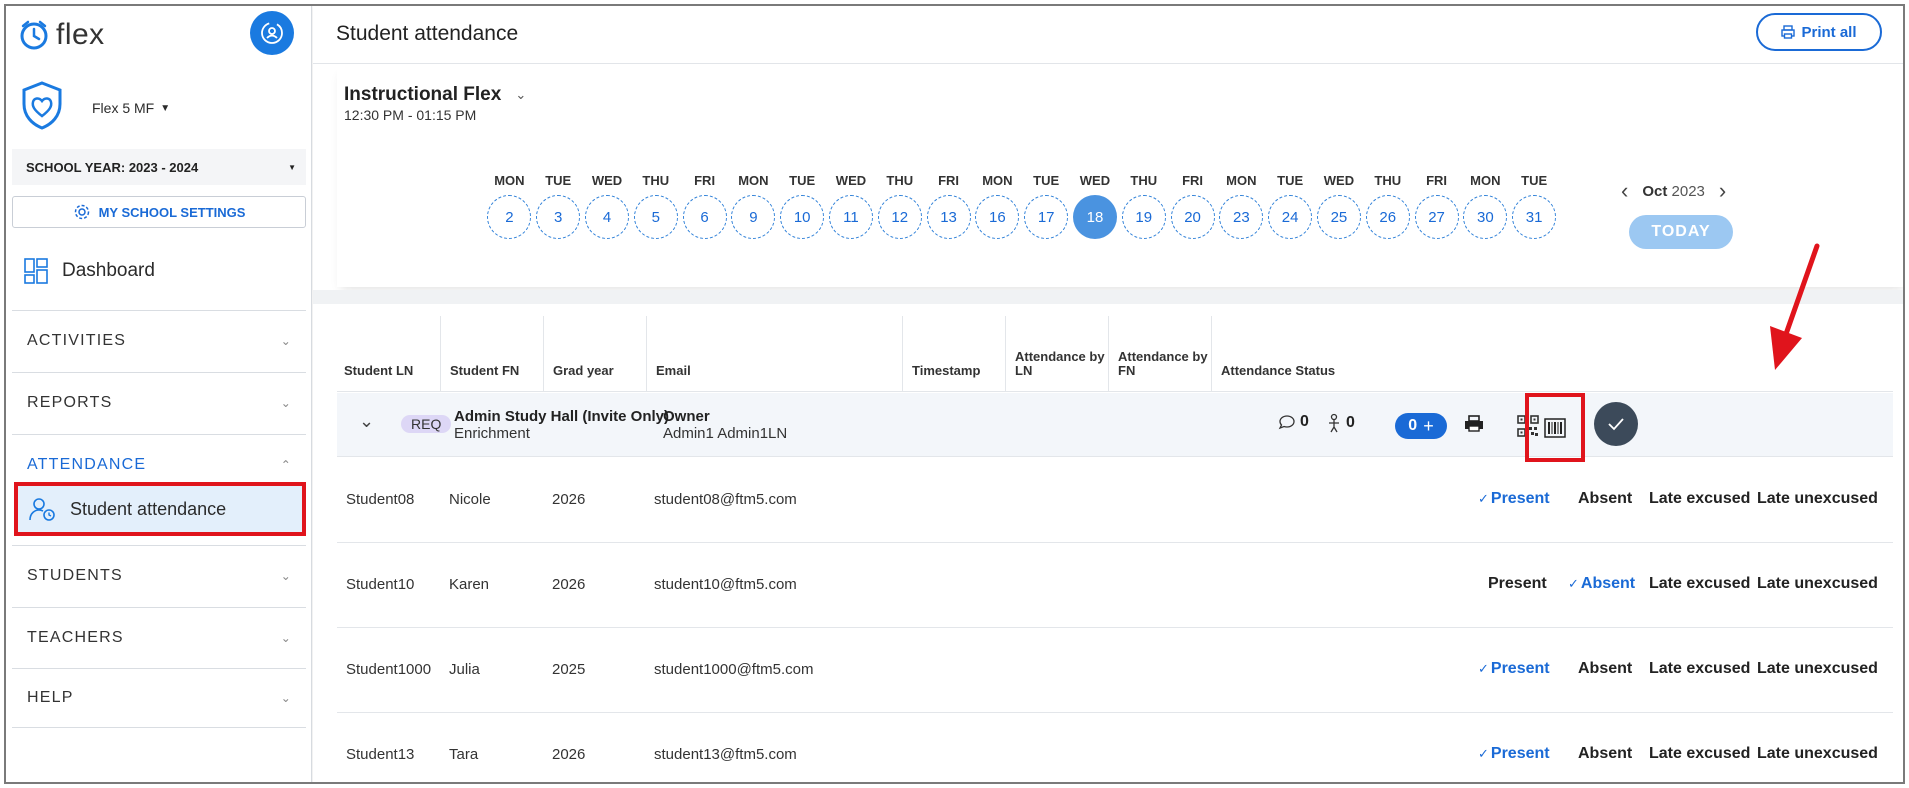 This screenshot has width=1909, height=788. What do you see at coordinates (159, 575) in the screenshot?
I see `sidebar-section-students: STUDENTS ⌄` at bounding box center [159, 575].